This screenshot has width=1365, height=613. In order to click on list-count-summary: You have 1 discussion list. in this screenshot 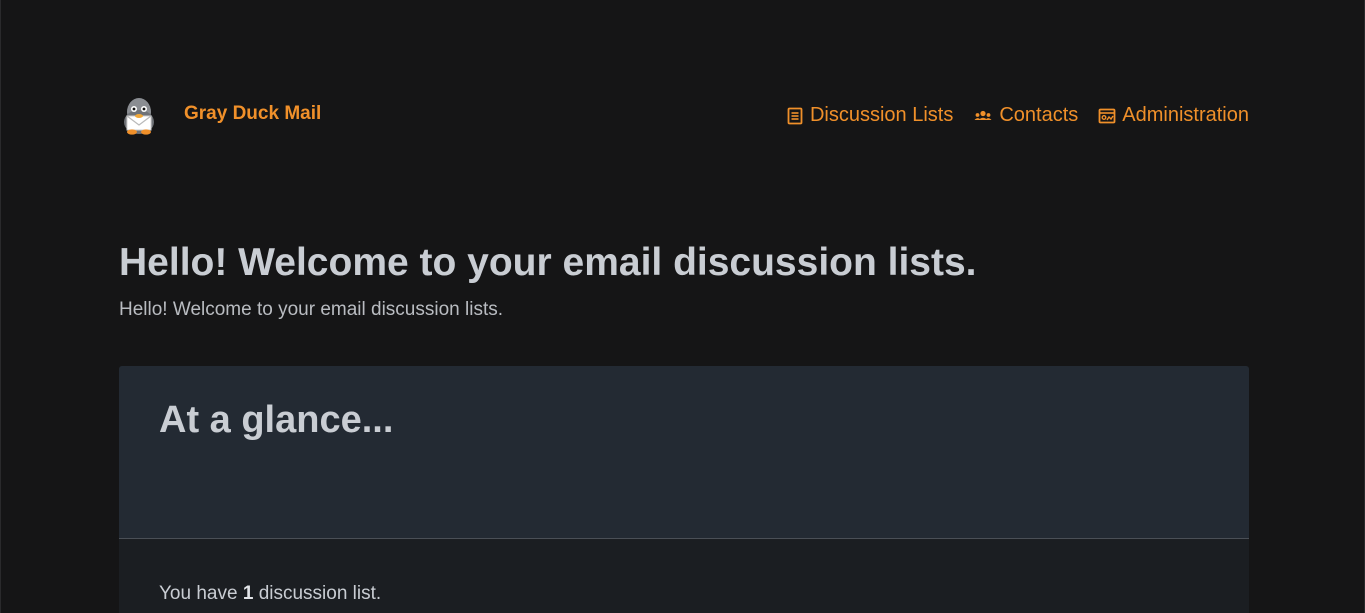, I will do `click(270, 594)`.